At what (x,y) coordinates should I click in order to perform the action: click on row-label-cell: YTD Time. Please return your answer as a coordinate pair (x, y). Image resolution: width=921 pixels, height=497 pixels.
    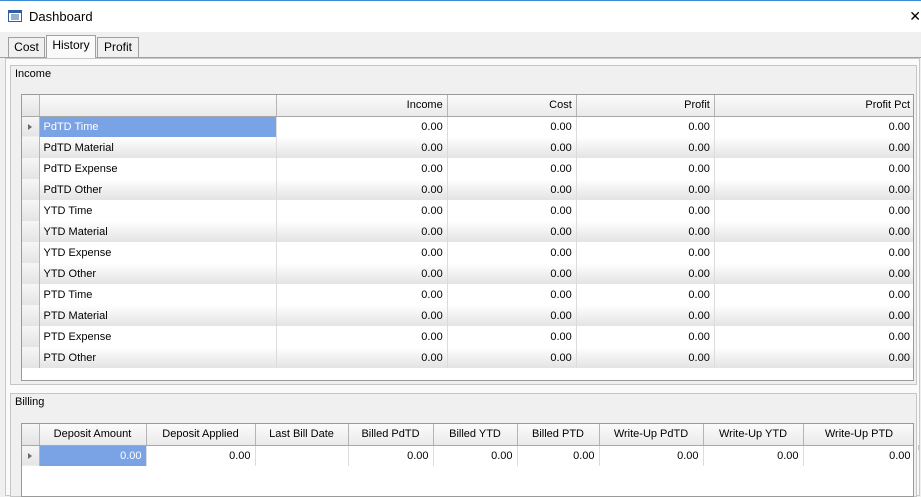
    Looking at the image, I should click on (158, 210).